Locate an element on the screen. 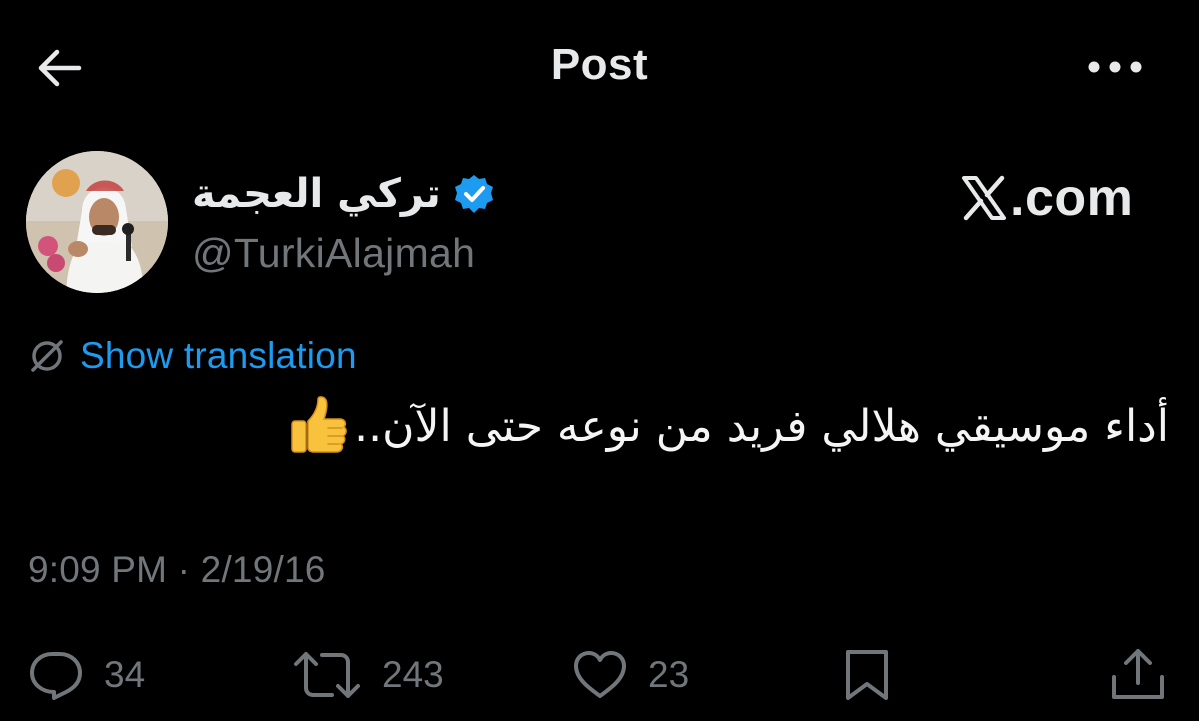 This screenshot has height=721, width=1199. like-button: 23 is located at coordinates (630, 675).